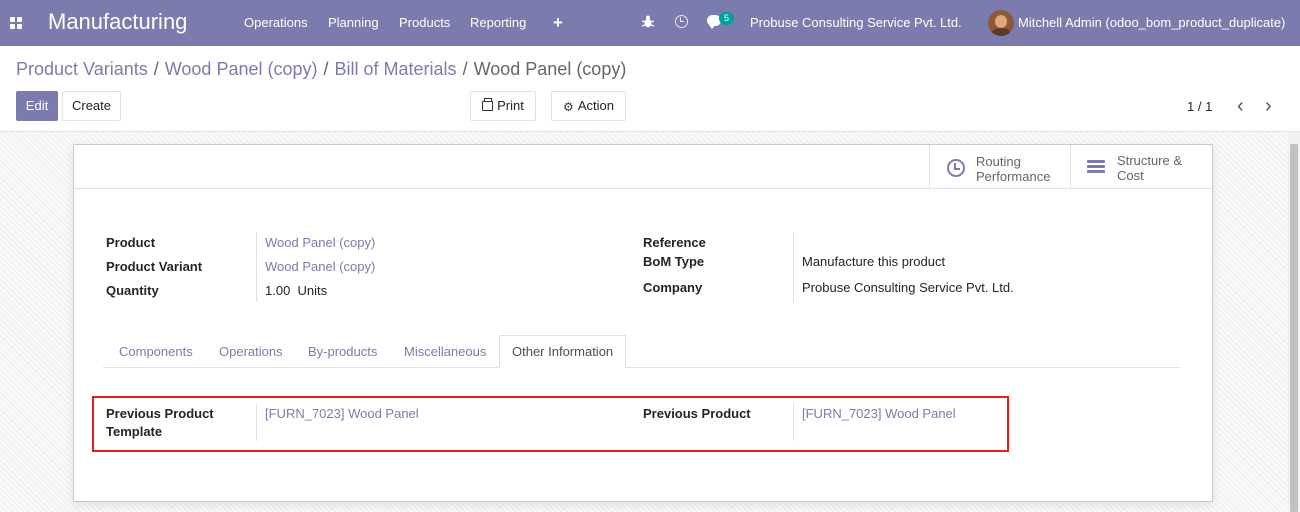 The height and width of the screenshot is (512, 1300). Describe the element at coordinates (558, 23) in the screenshot. I see `plus-icon: +` at that location.